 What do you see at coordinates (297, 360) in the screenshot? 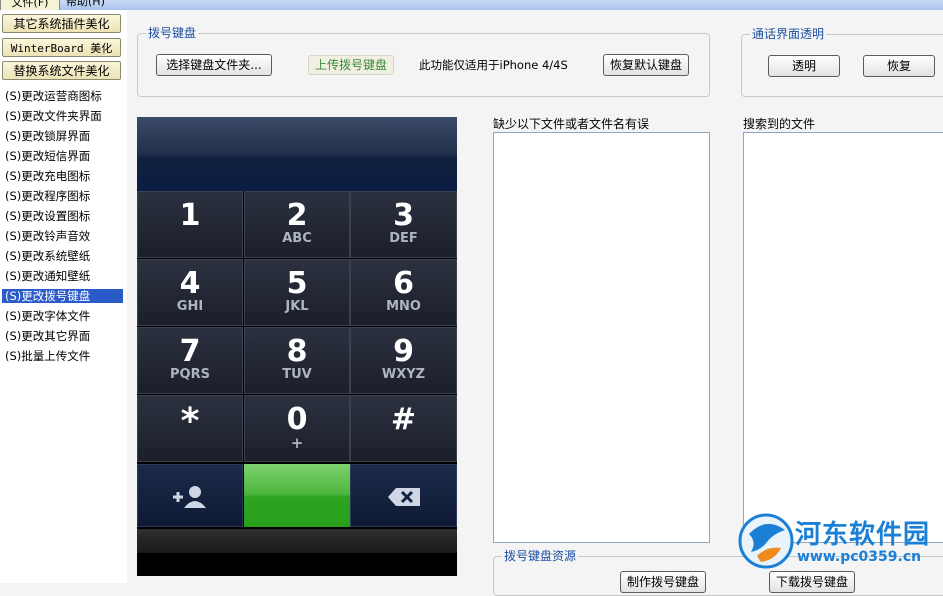
I see `key-8: 8 TUV` at bounding box center [297, 360].